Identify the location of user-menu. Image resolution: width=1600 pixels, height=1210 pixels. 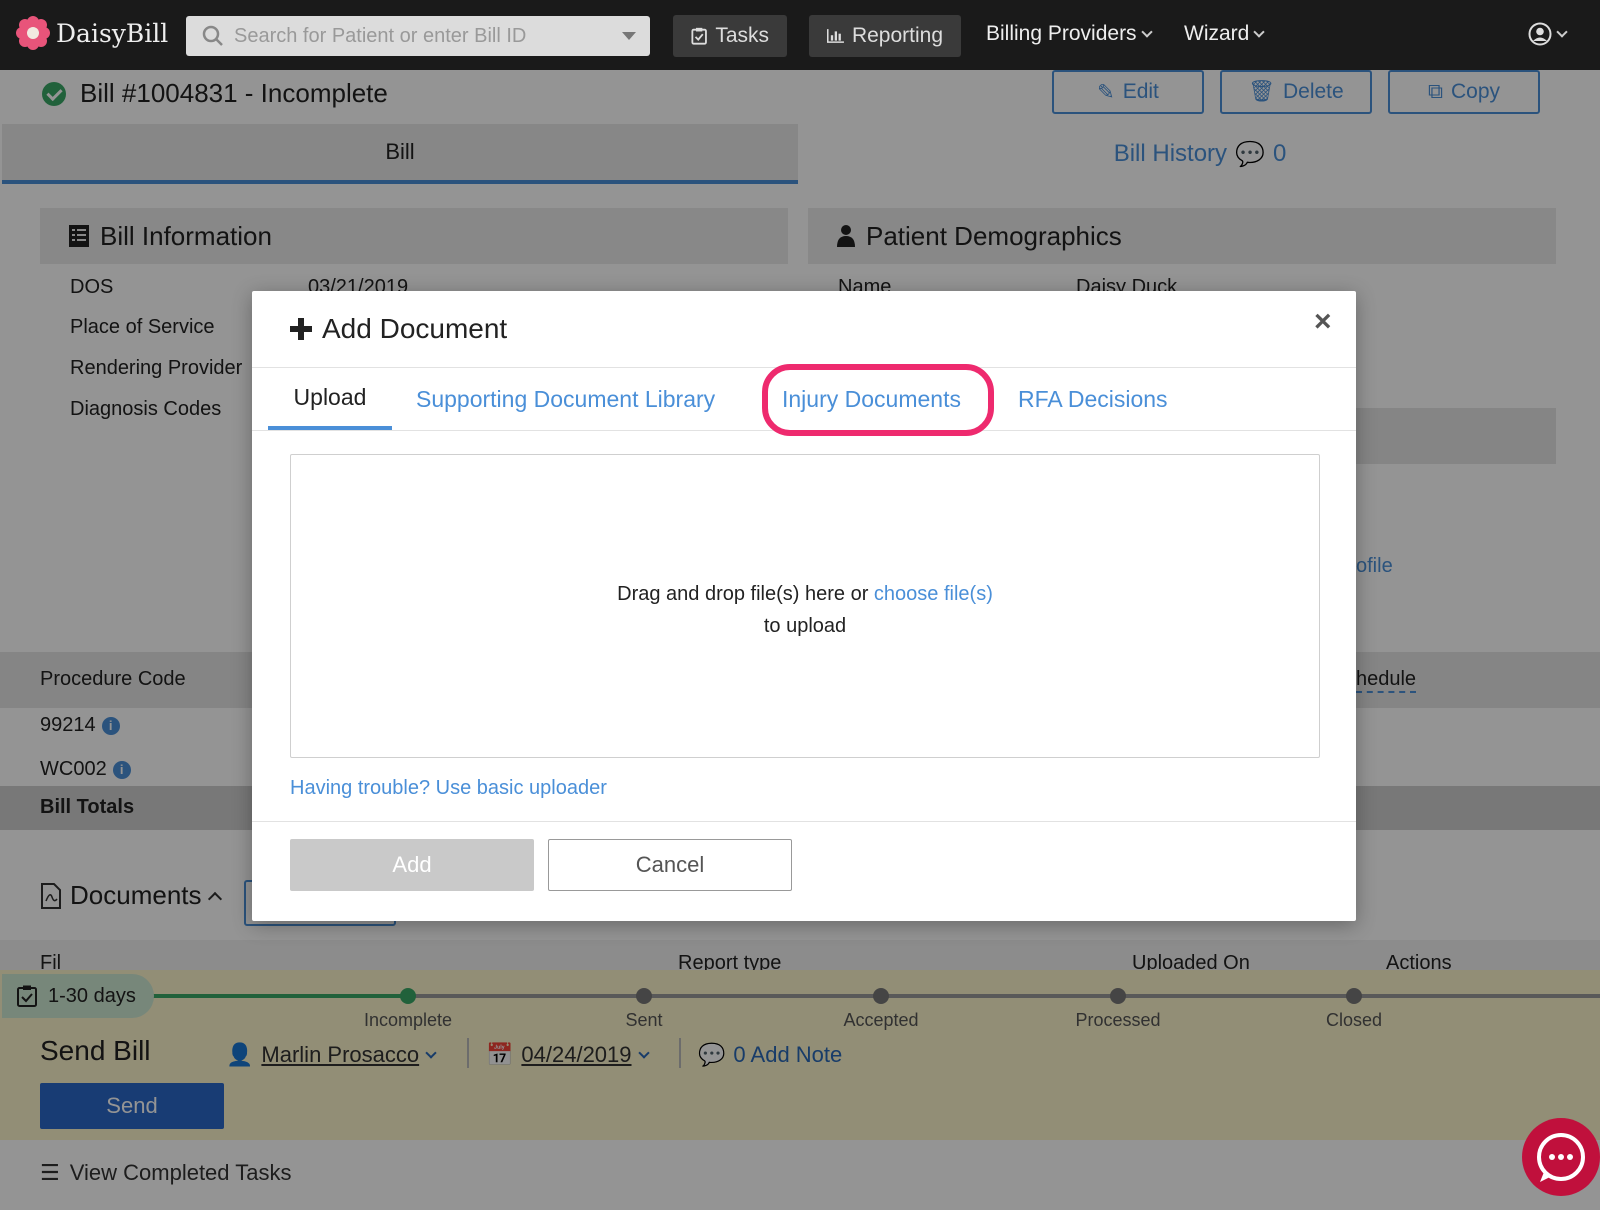
(1548, 34).